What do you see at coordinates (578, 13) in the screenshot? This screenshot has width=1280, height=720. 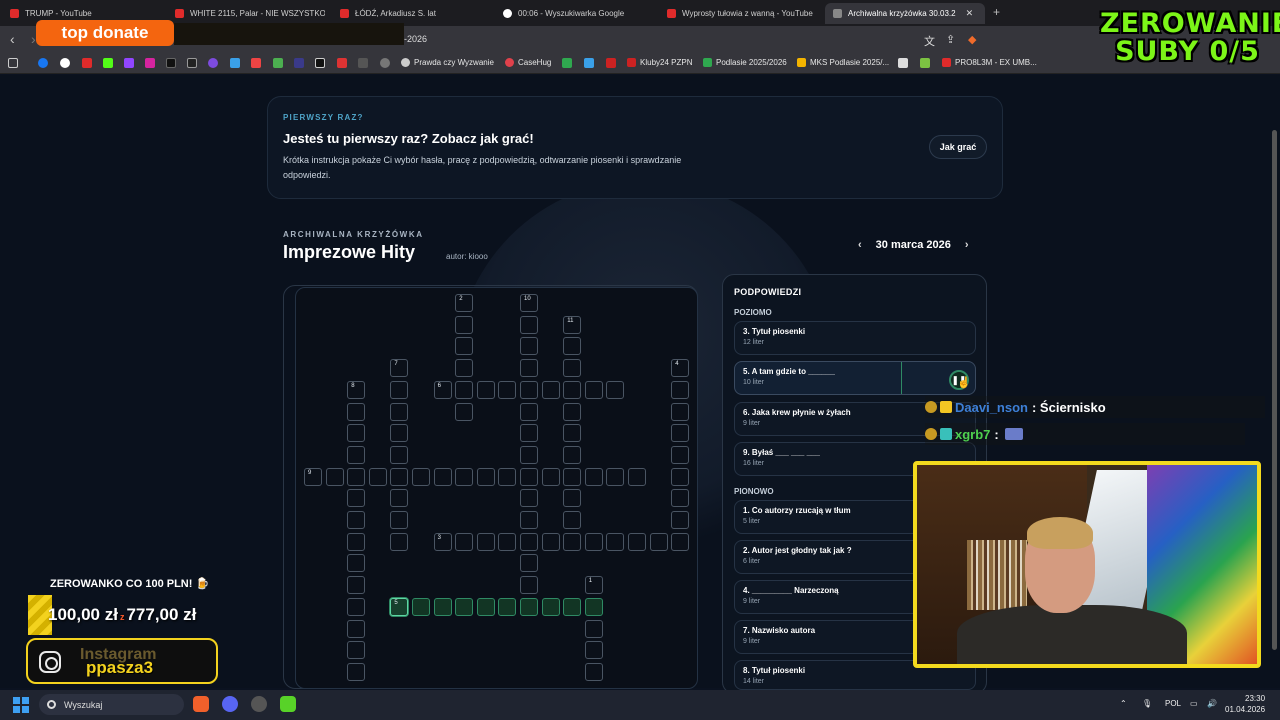 I see `tab-google: 00:06 - Wyszukiwarka Google` at bounding box center [578, 13].